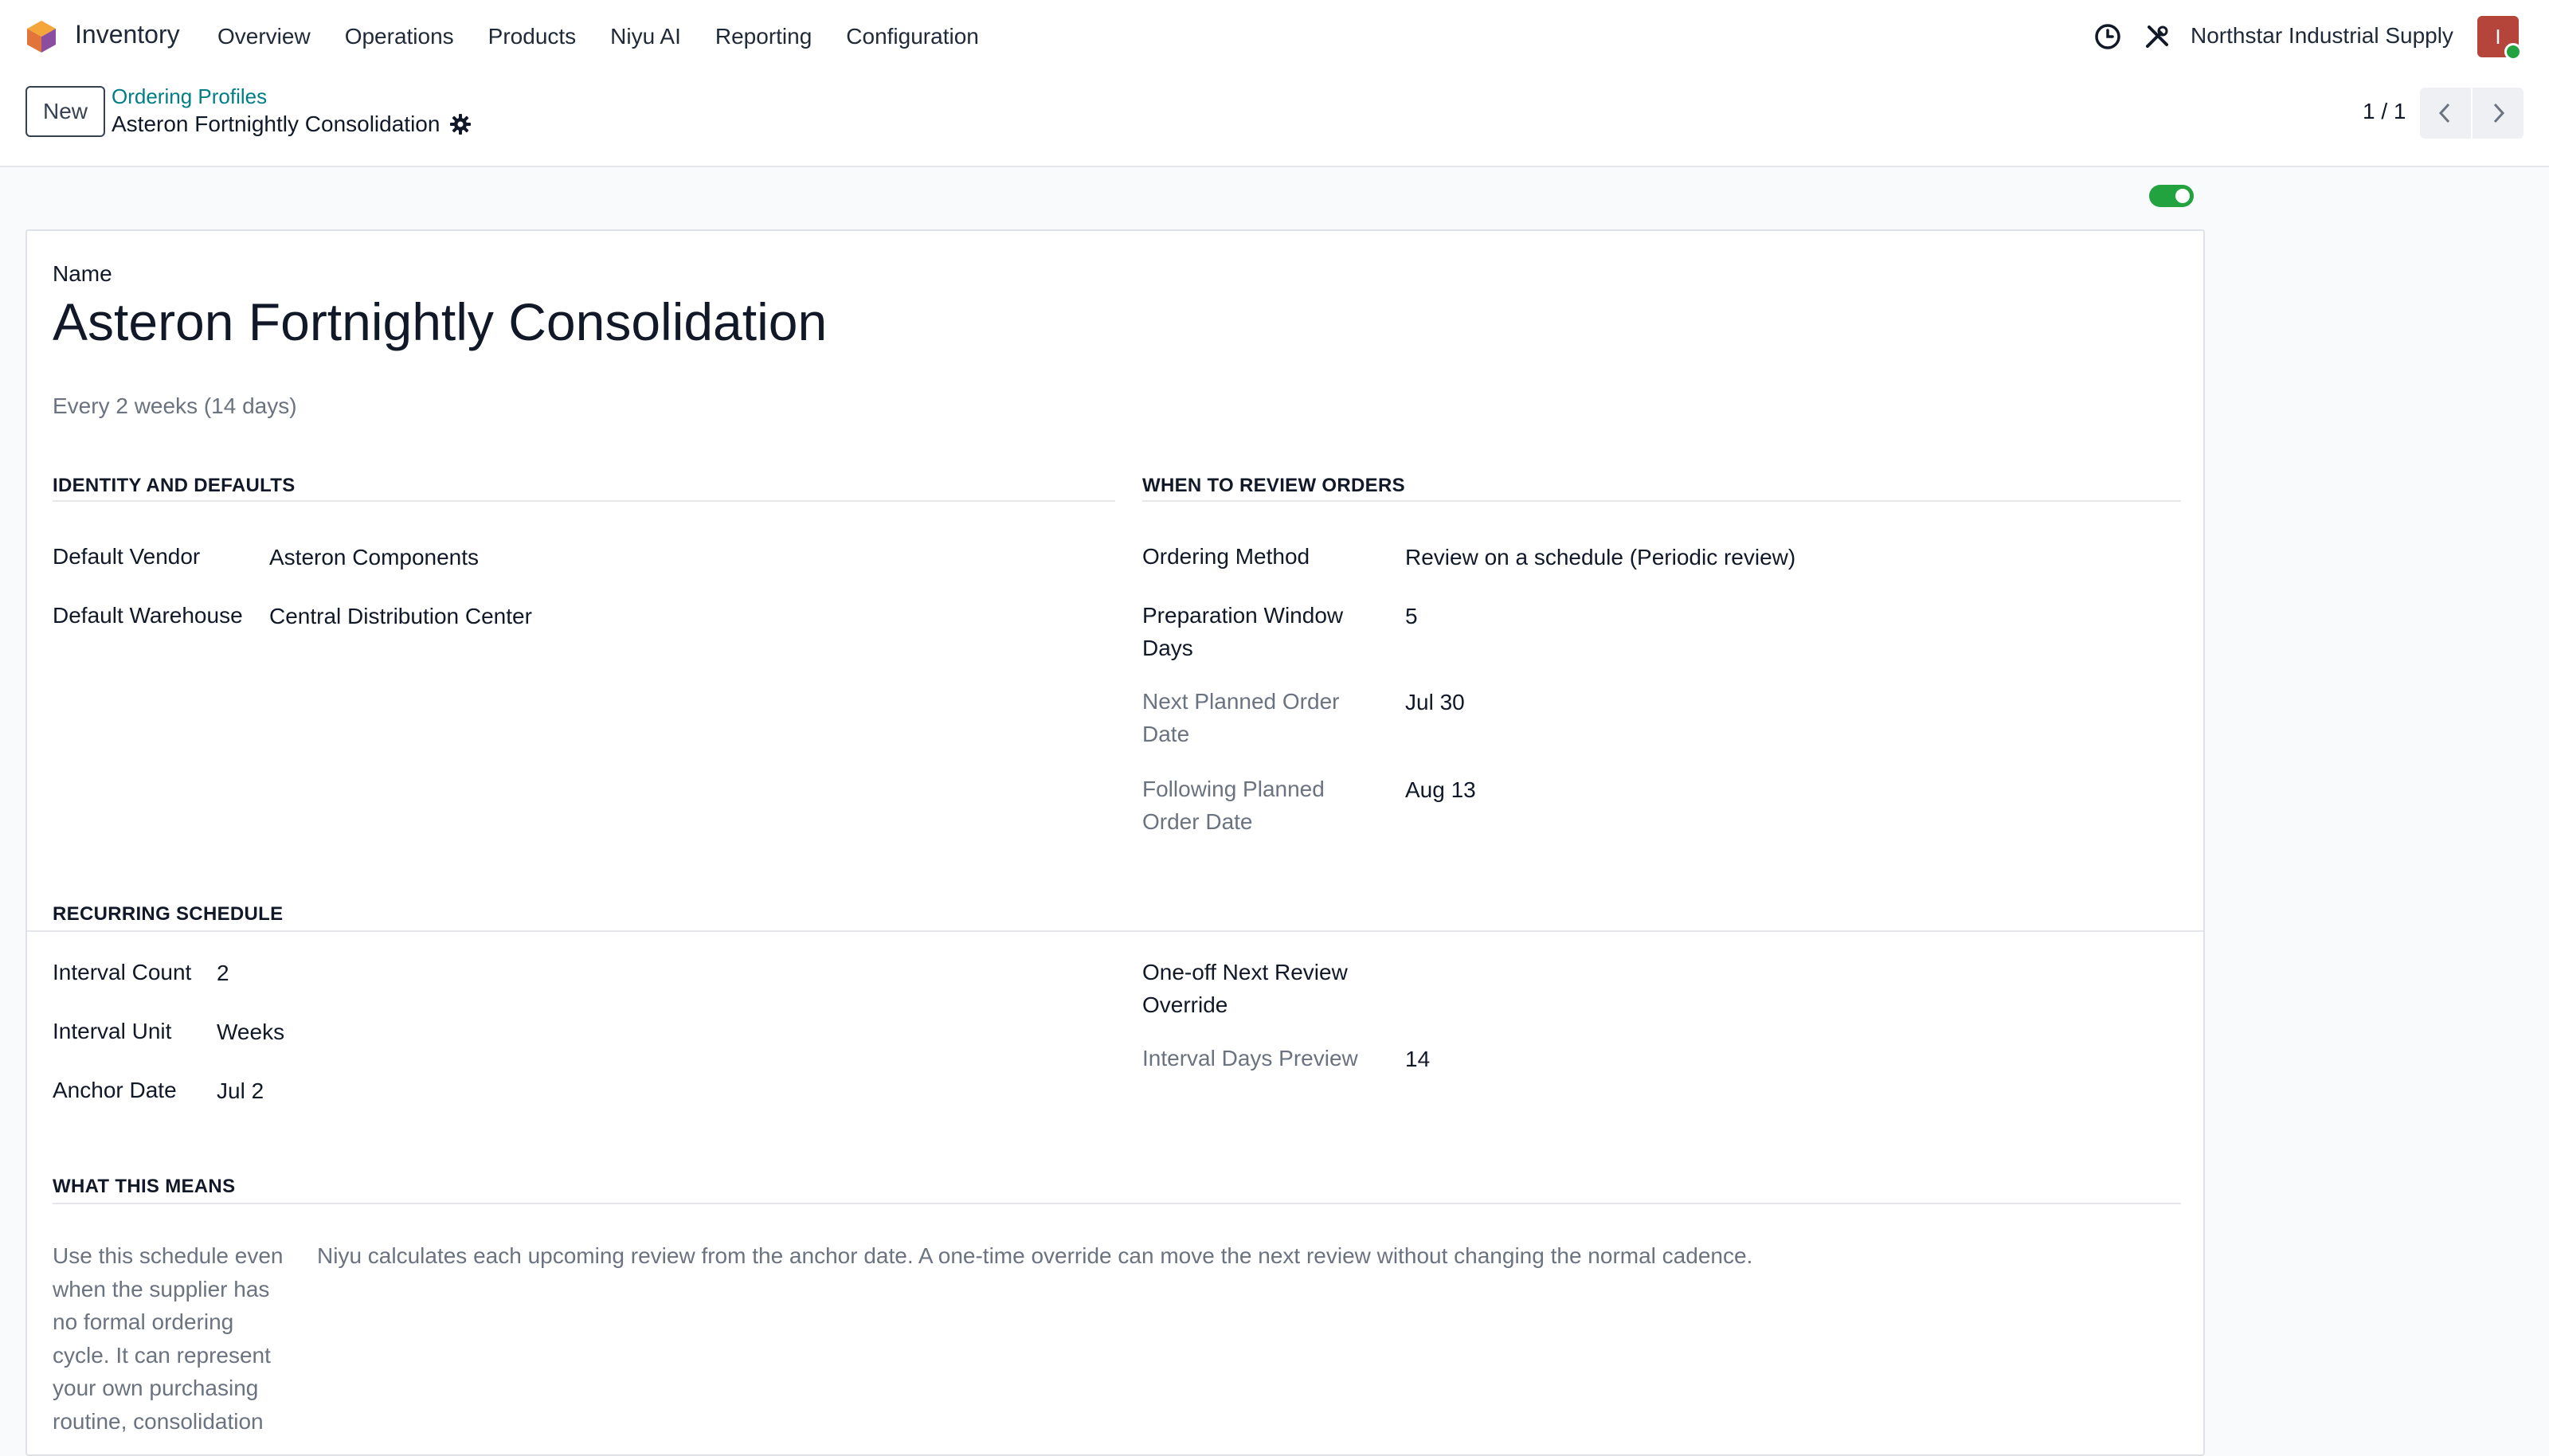  Describe the element at coordinates (1241, 717) in the screenshot. I see `next-planned-label: Next Planned Order Date` at that location.